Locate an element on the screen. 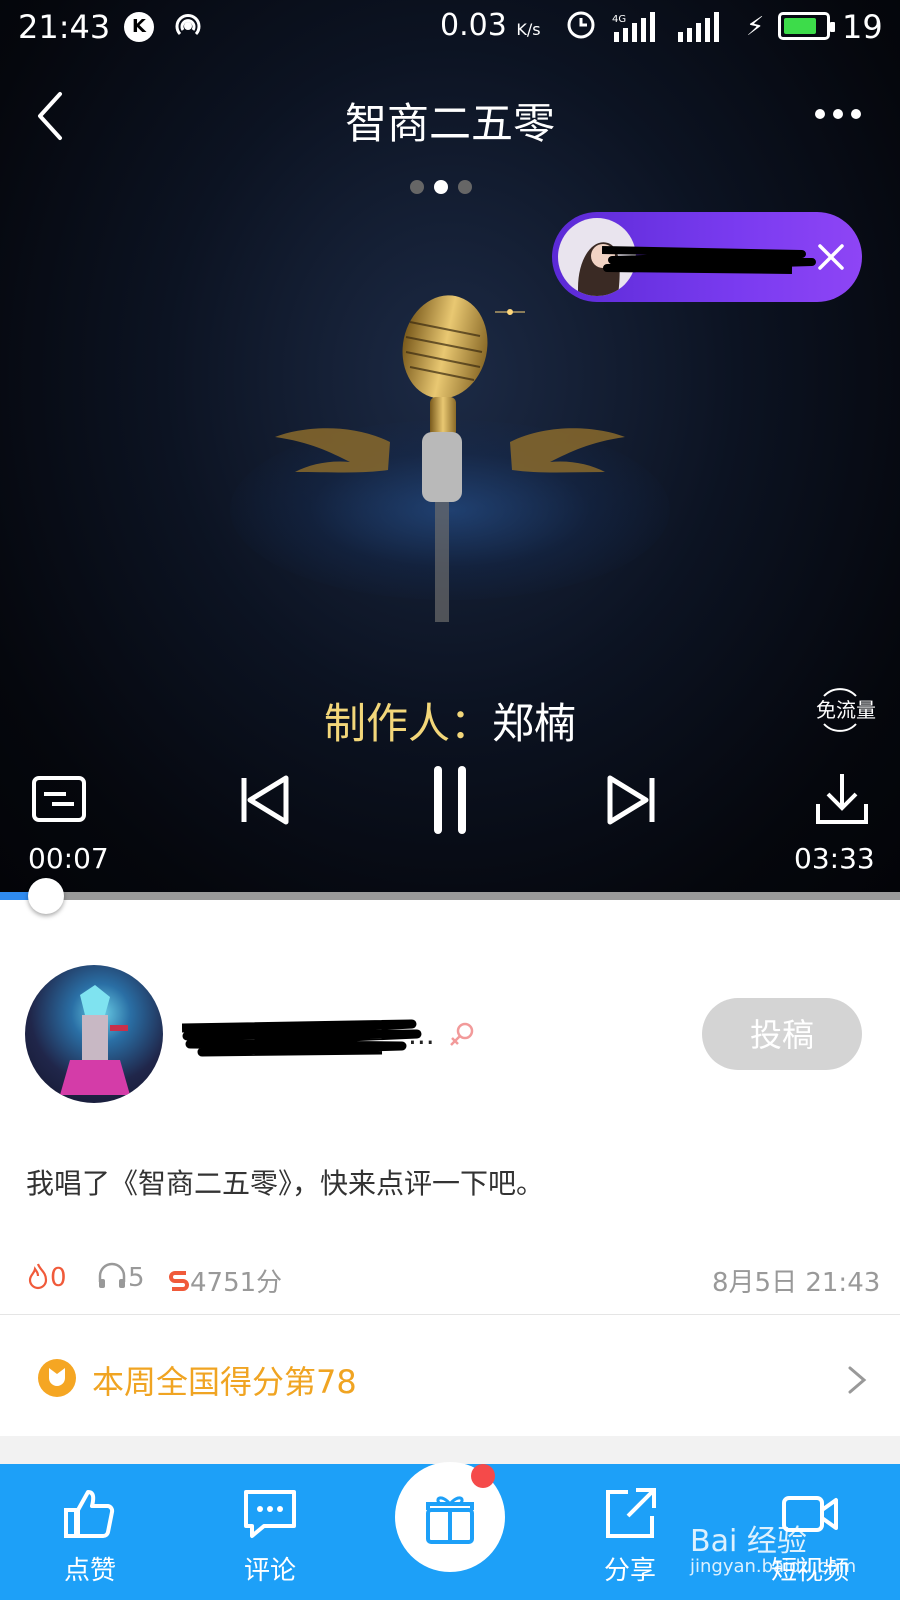  medal-icon is located at coordinates (57, 1378).